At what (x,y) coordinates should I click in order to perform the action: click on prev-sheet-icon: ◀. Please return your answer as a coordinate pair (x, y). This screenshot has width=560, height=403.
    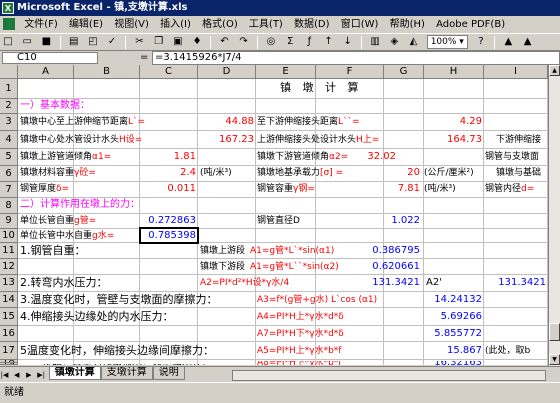
    Looking at the image, I should click on (16, 375).